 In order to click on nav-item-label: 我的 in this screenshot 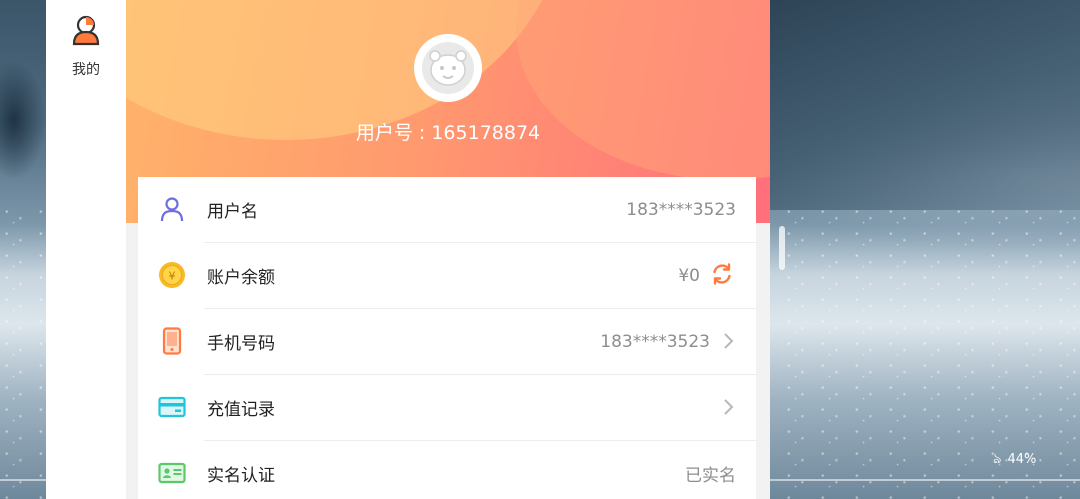, I will do `click(86, 70)`.